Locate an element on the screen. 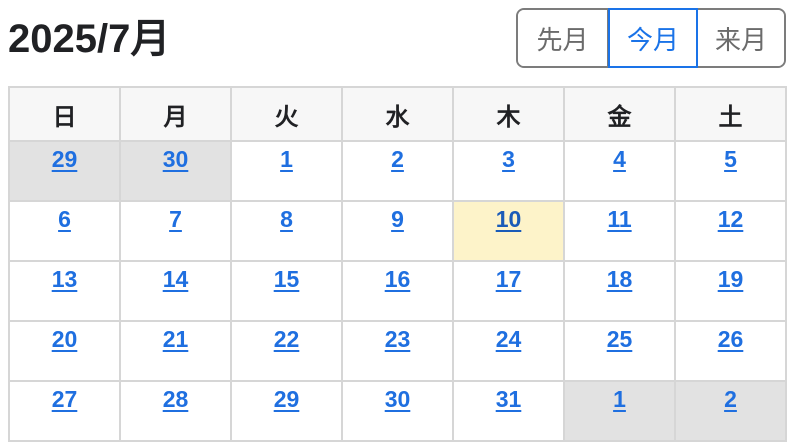  calendar-day-link: 26 is located at coordinates (731, 339).